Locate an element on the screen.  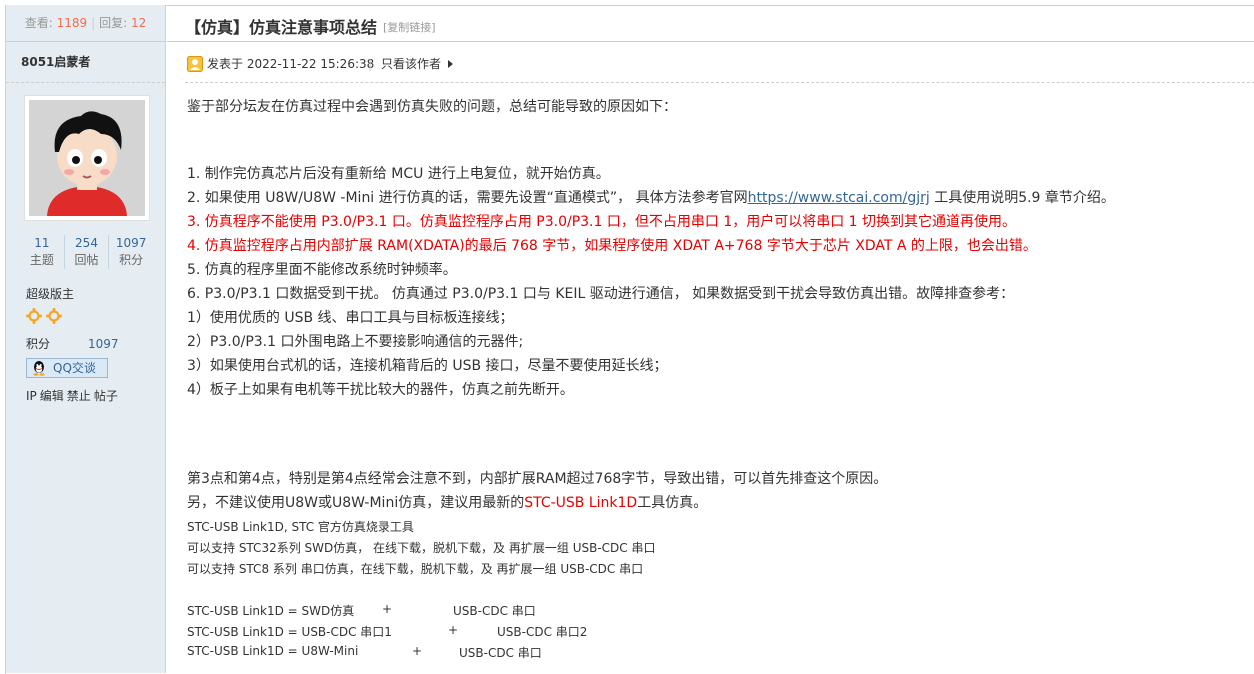
avatar is located at coordinates (87, 158).